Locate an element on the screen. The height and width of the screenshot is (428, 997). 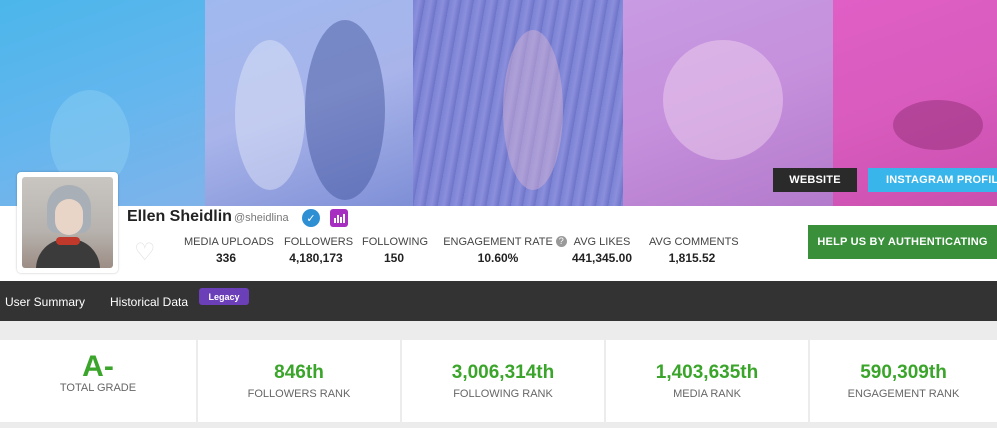
rank-label: FOLLOWING RANK is located at coordinates (503, 394).